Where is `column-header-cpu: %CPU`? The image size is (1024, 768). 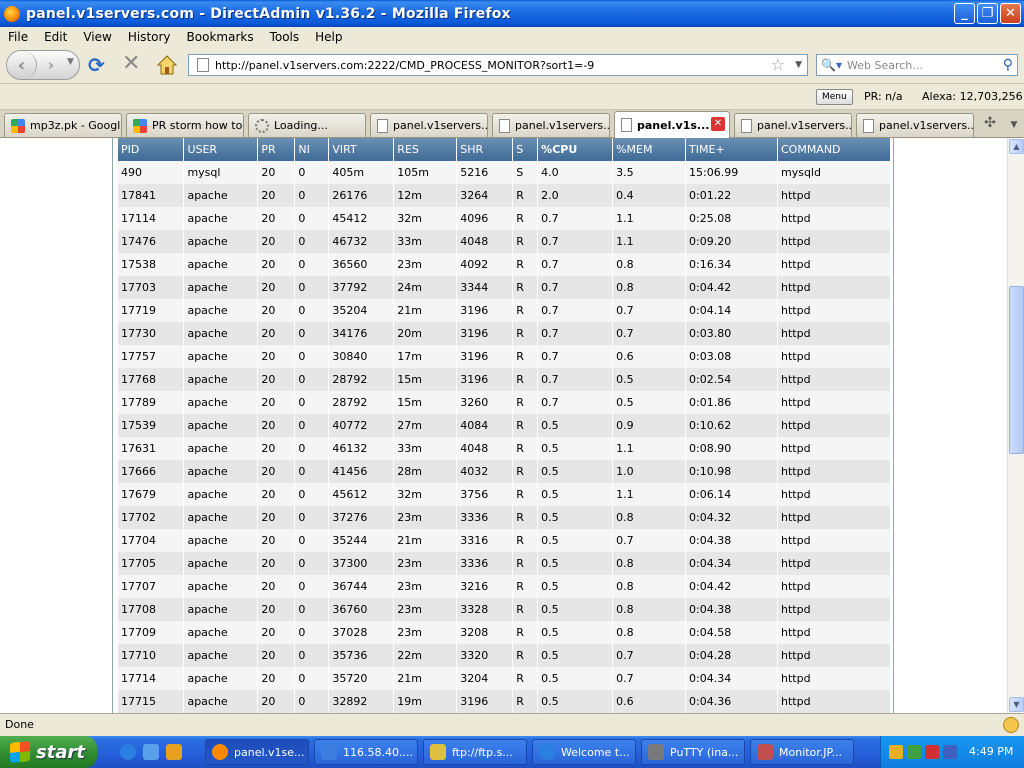 column-header-cpu: %CPU is located at coordinates (575, 149).